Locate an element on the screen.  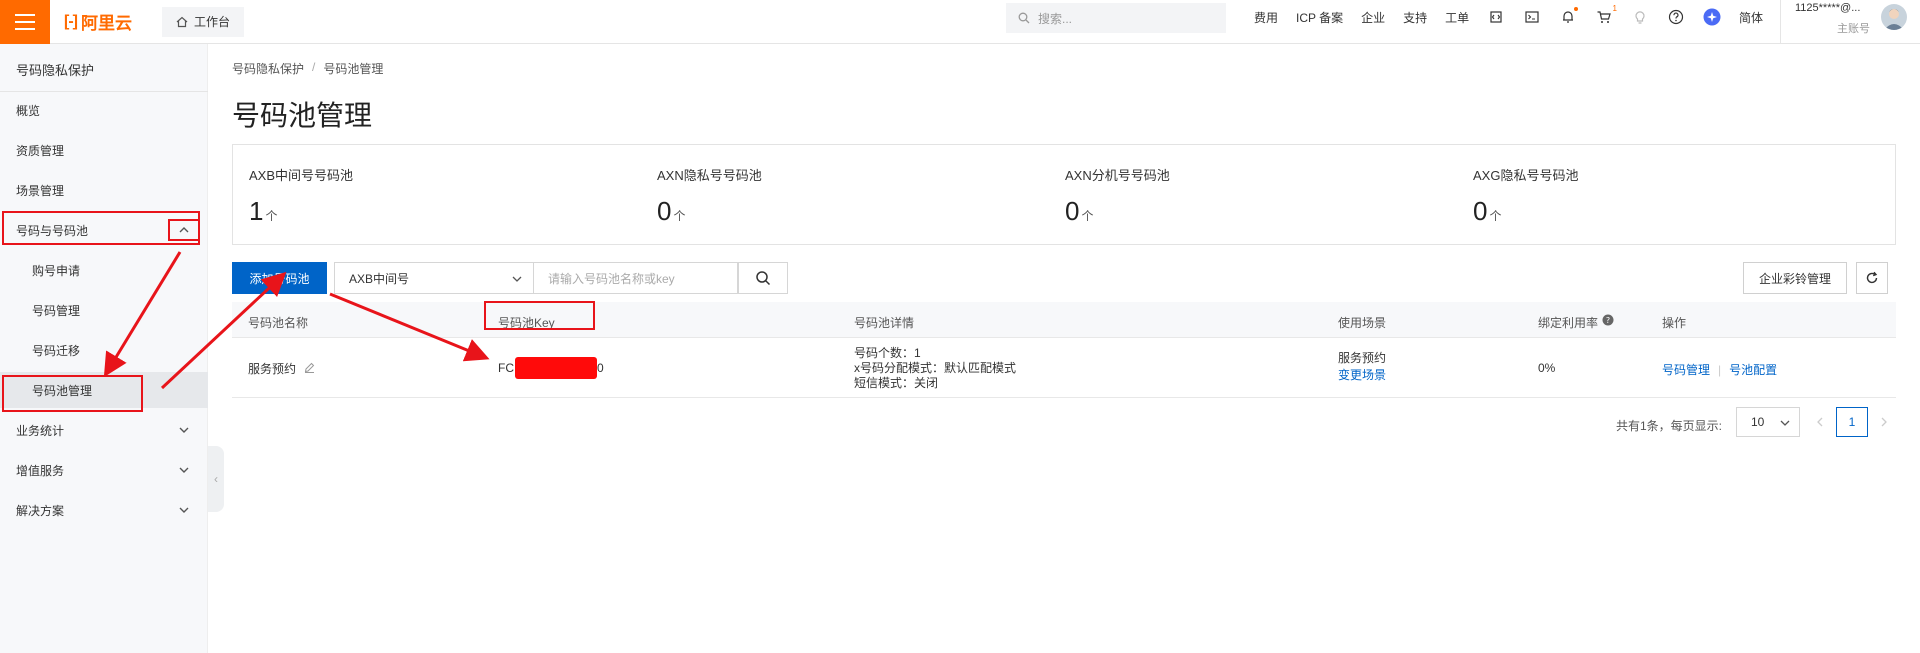
nav-link-billing: 费用 is located at coordinates (1266, 17).